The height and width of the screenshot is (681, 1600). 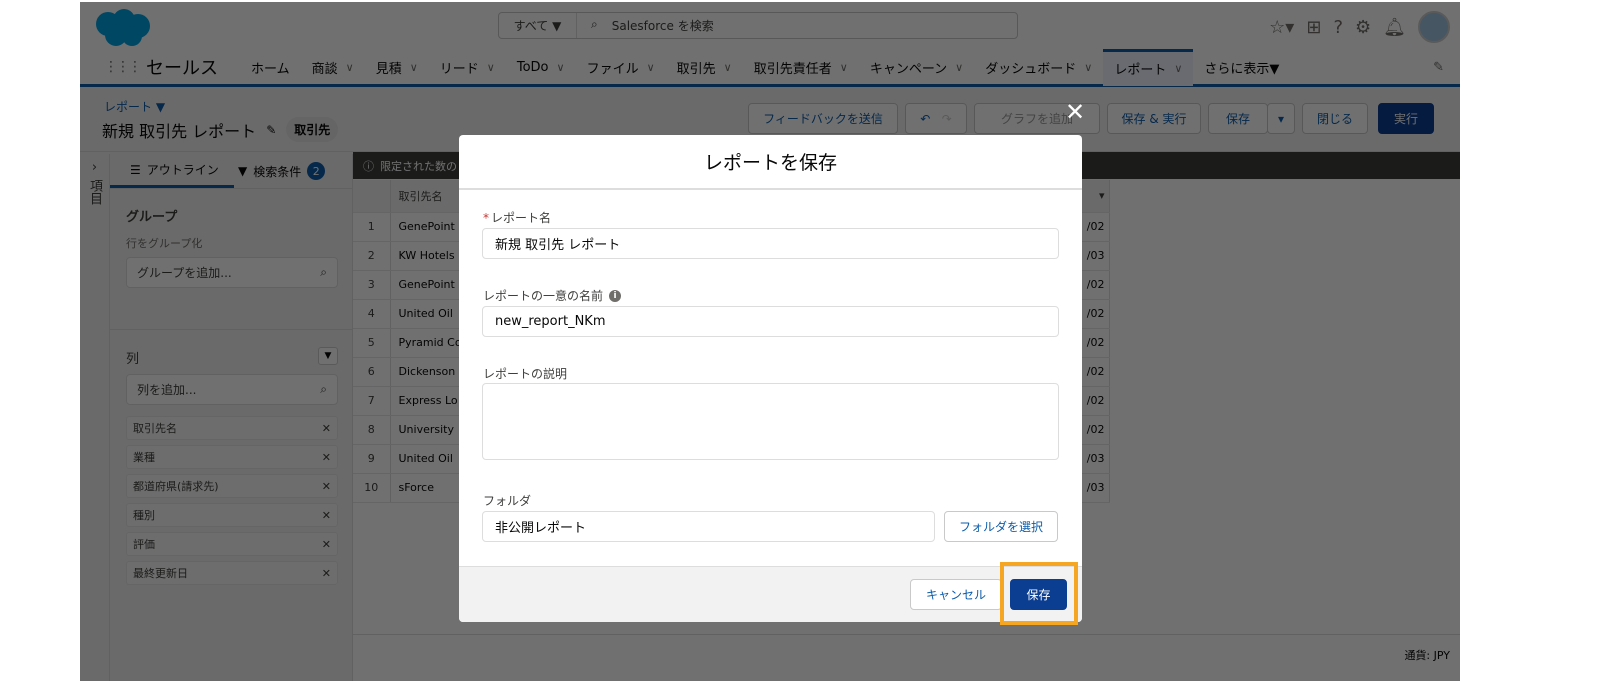 I want to click on column-item: 種別 ✕, so click(x=232, y=515).